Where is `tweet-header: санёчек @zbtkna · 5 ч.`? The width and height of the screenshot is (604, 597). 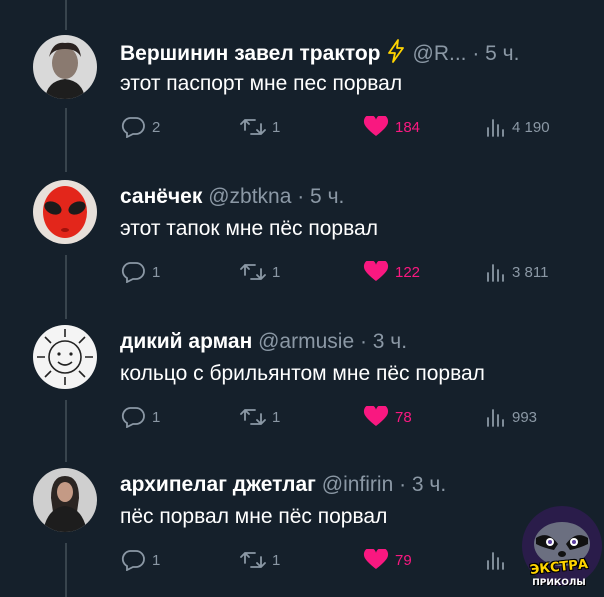 tweet-header: санёчек @zbtkna · 5 ч. is located at coordinates (232, 197).